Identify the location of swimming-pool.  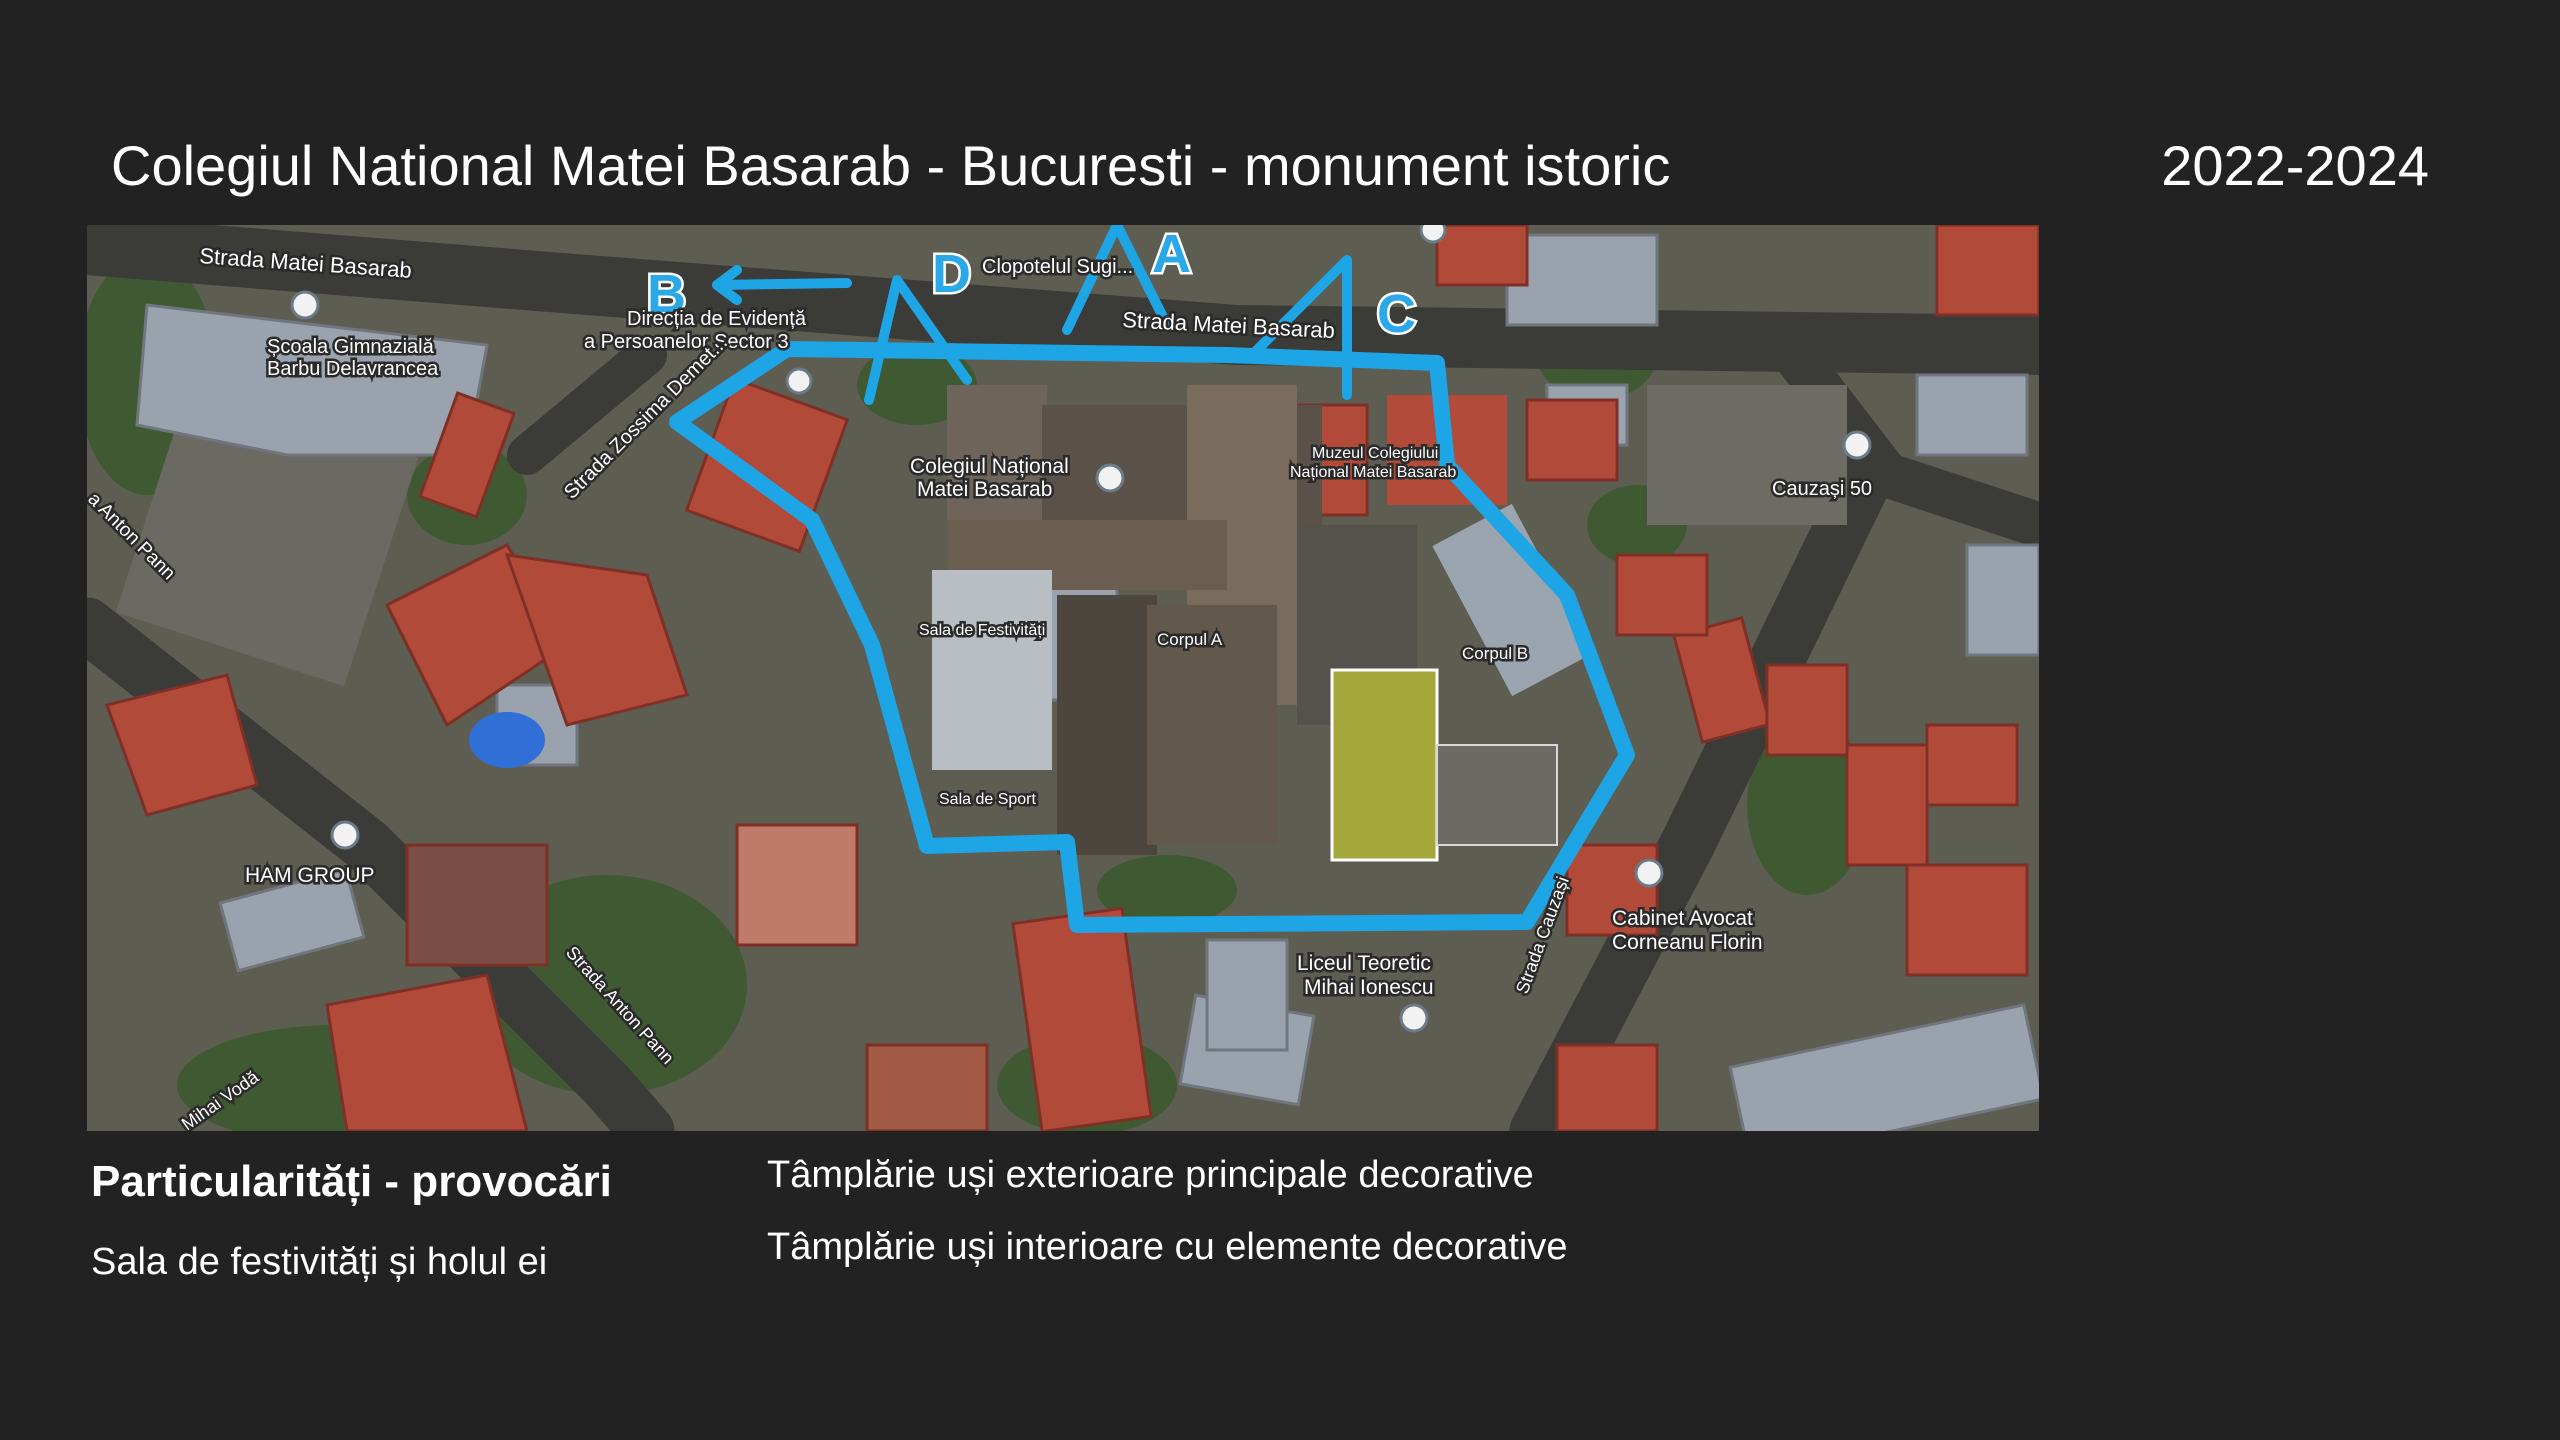
(507, 740).